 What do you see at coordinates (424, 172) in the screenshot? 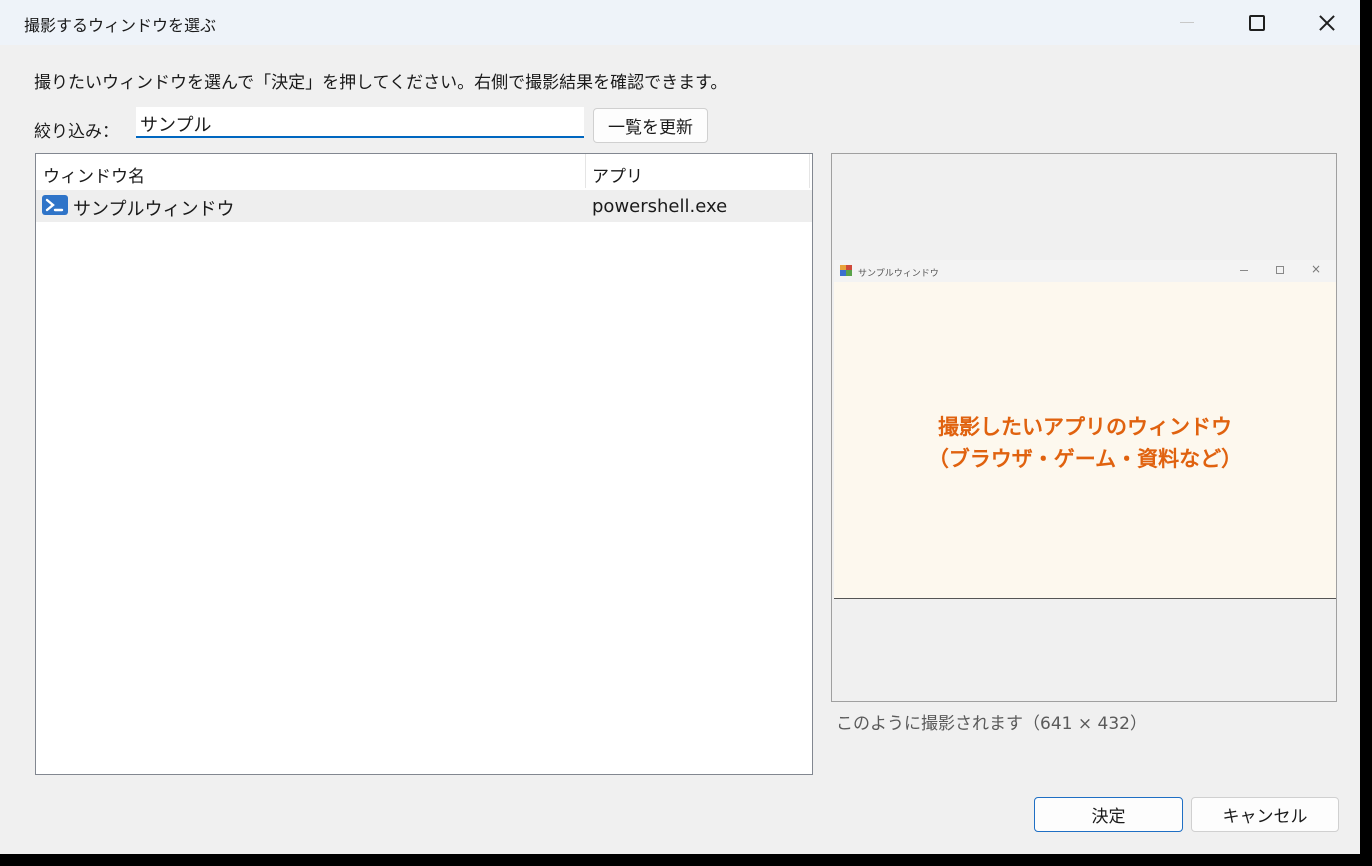
I see `list-header: ウィンドウ名 アプリ` at bounding box center [424, 172].